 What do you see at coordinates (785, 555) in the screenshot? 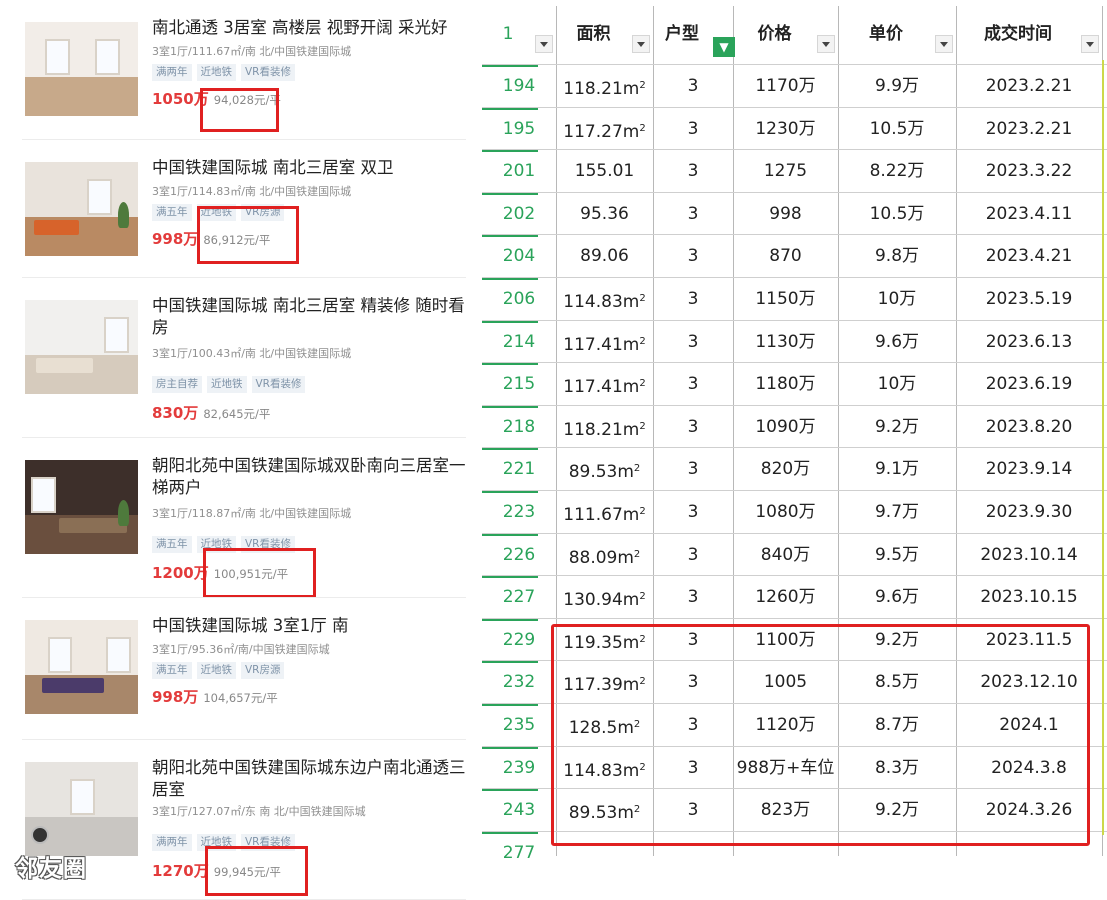
I see `cell-price: 840万` at bounding box center [785, 555].